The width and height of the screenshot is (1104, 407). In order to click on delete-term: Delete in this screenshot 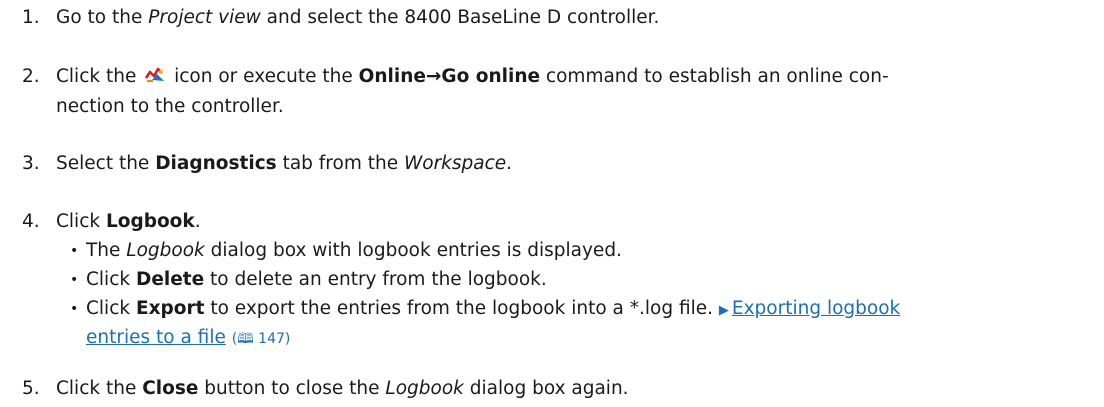, I will do `click(170, 279)`.